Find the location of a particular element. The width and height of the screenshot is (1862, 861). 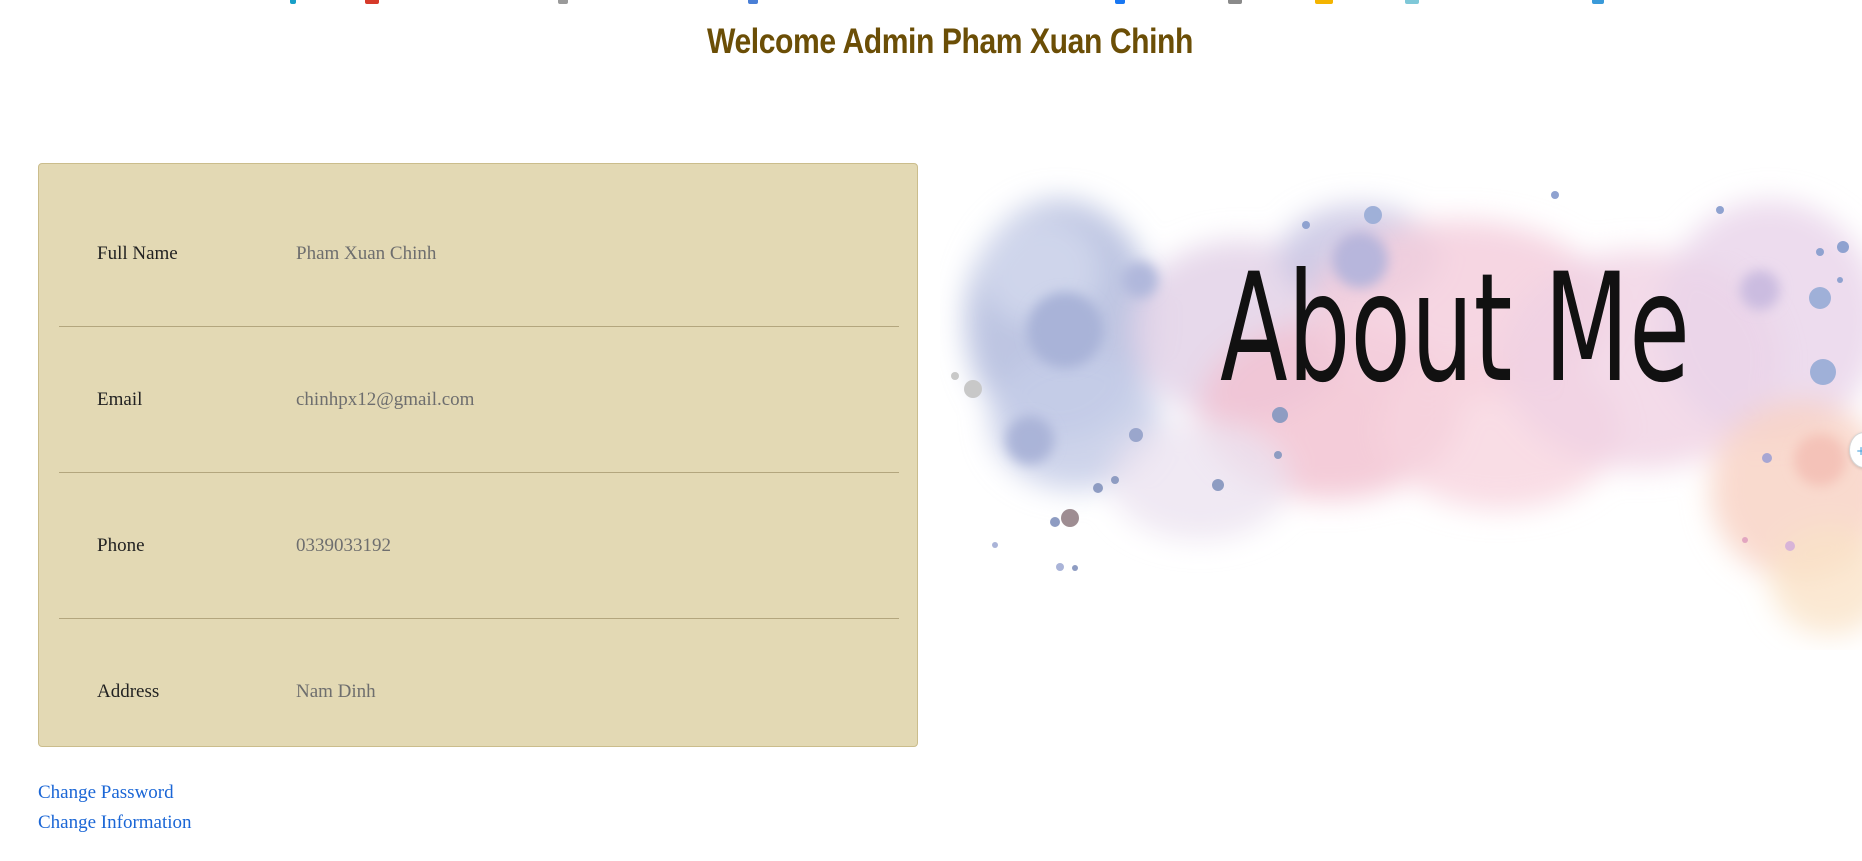

profile-row-phone: Phone 0339033192 is located at coordinates (479, 546).